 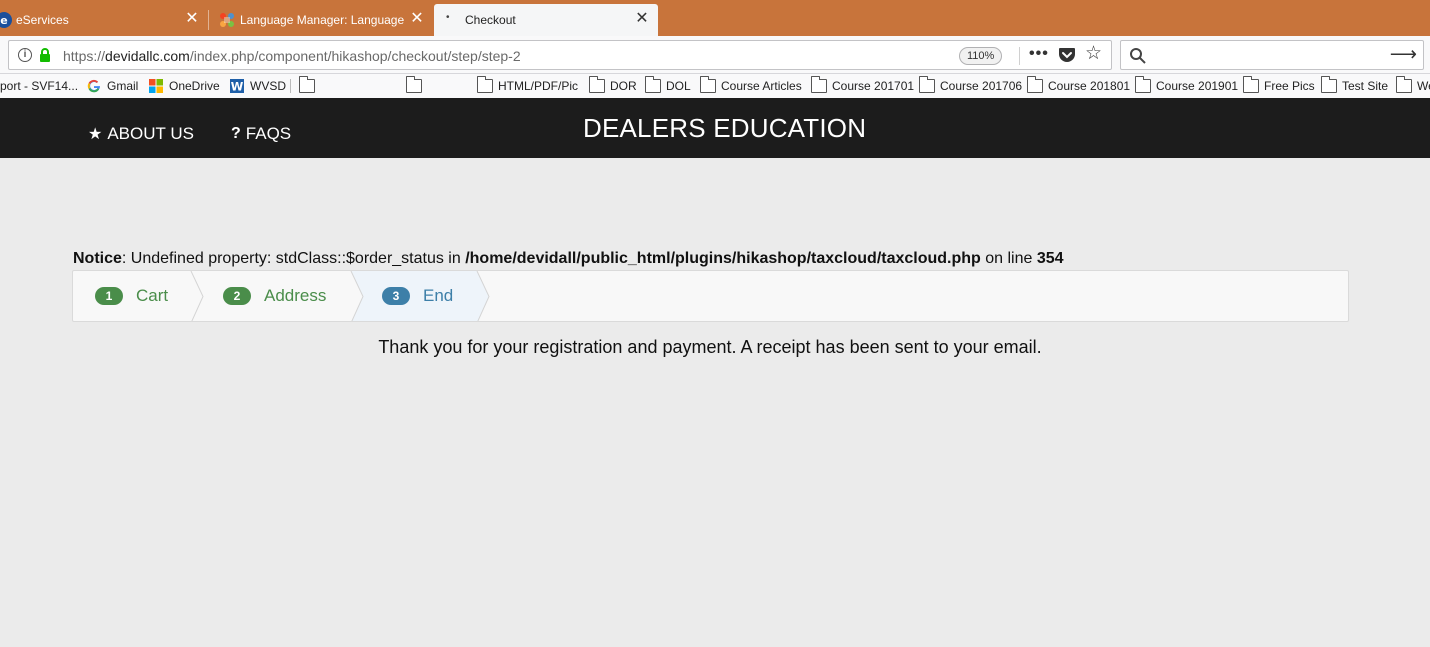 What do you see at coordinates (396, 296) in the screenshot?
I see `step-number-badge: 3` at bounding box center [396, 296].